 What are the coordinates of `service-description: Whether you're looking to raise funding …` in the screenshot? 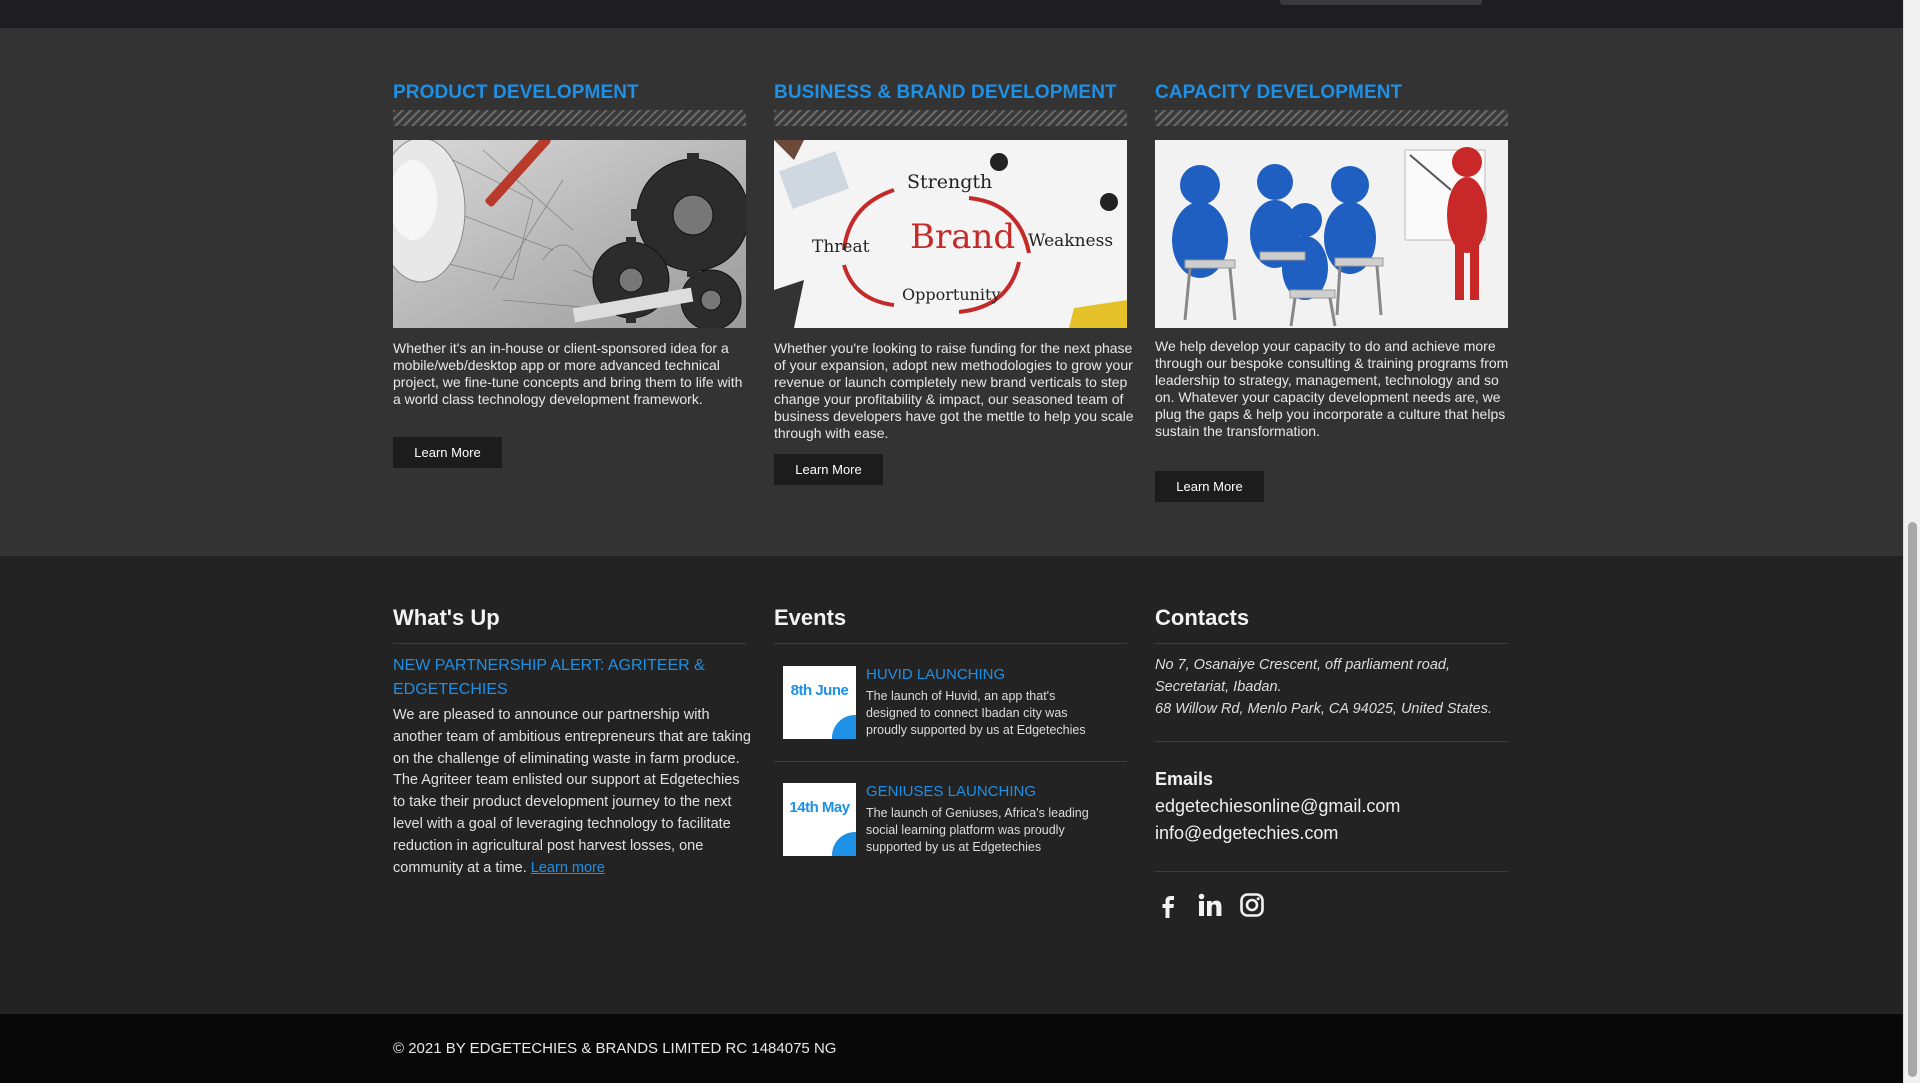 It's located at (954, 390).